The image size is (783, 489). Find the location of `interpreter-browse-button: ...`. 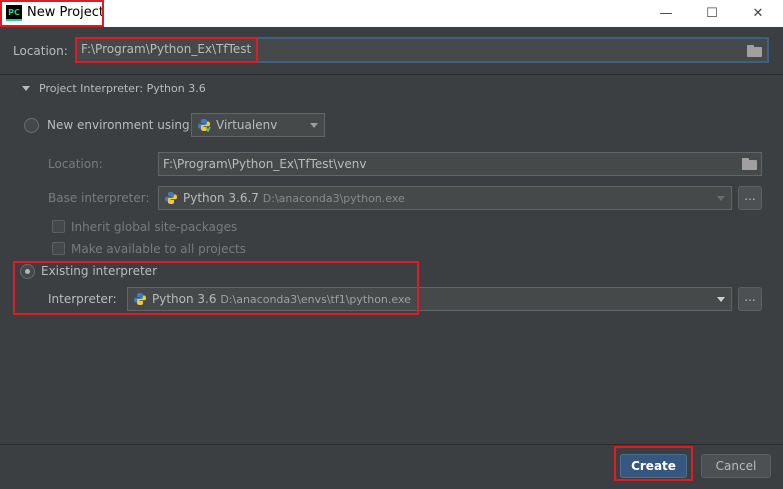

interpreter-browse-button: ... is located at coordinates (750, 299).